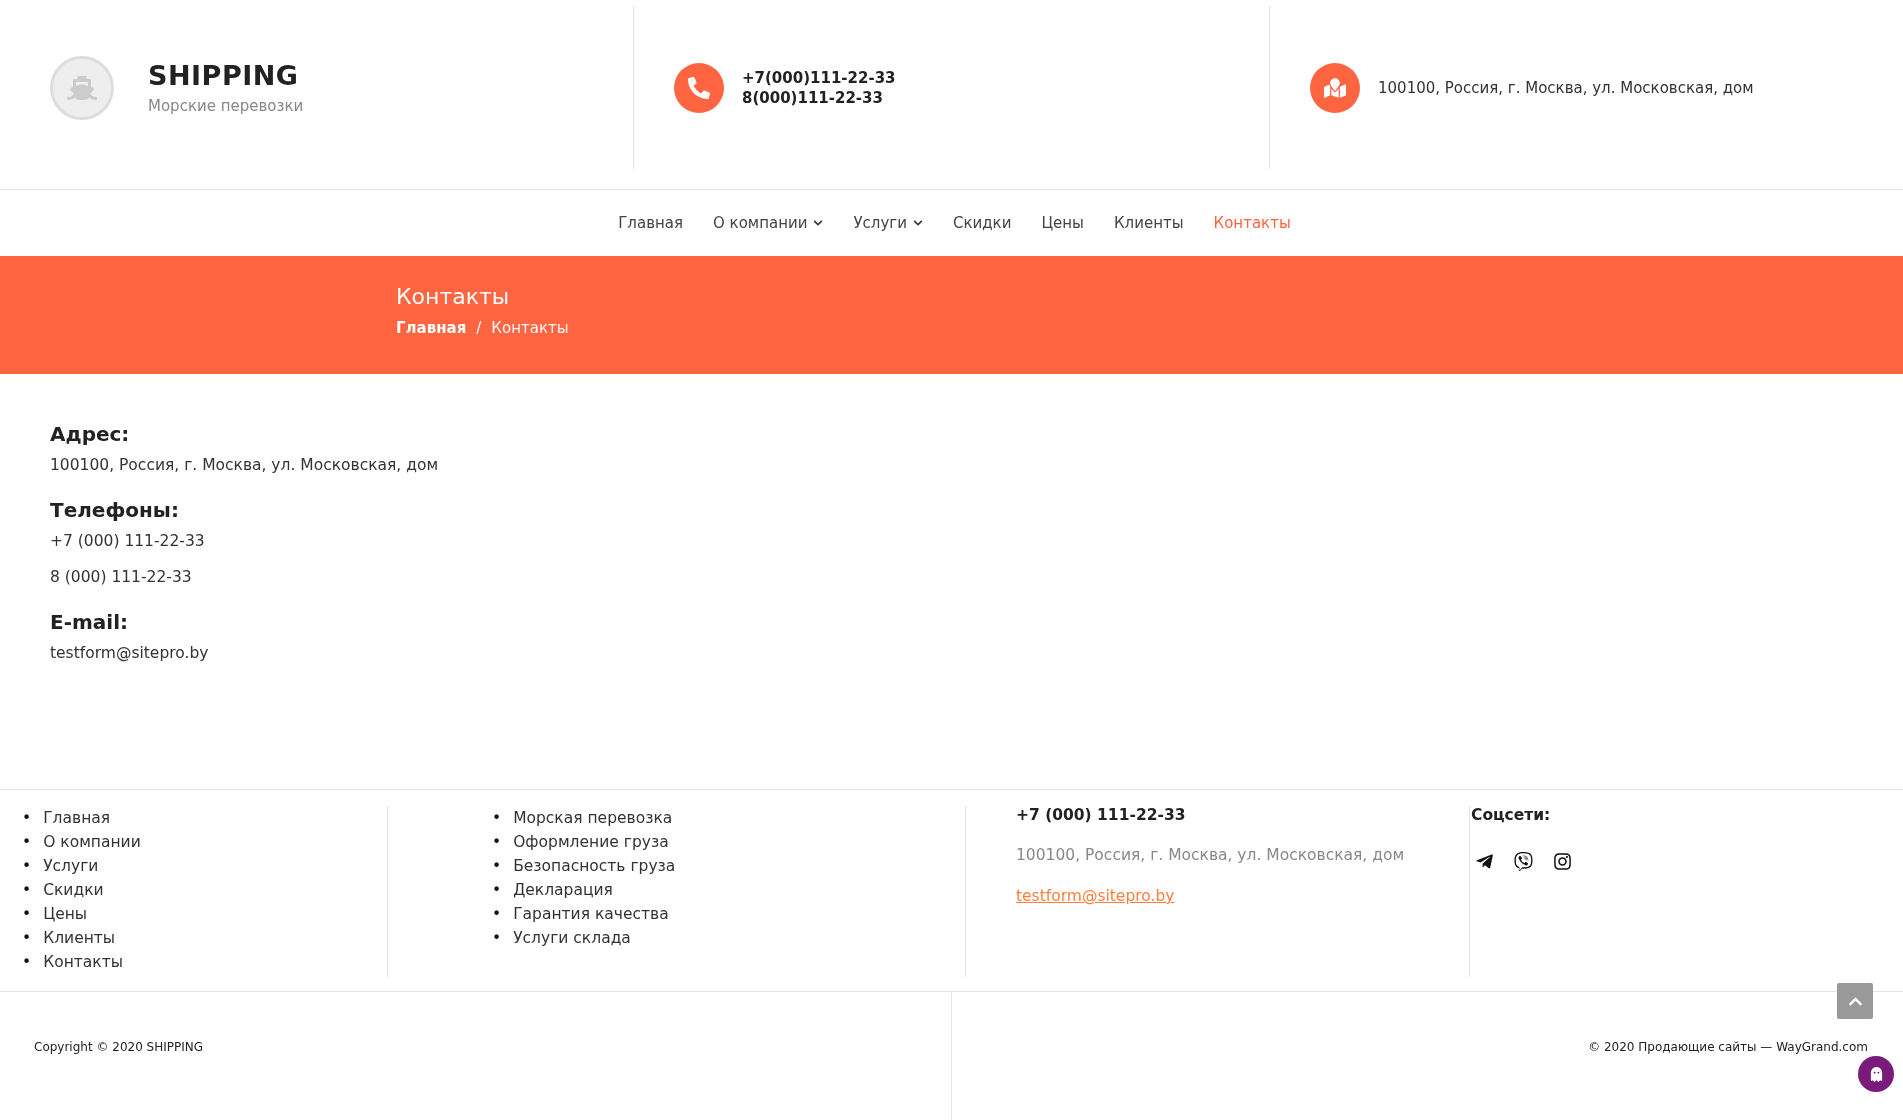  I want to click on map-icon, so click(1335, 87).